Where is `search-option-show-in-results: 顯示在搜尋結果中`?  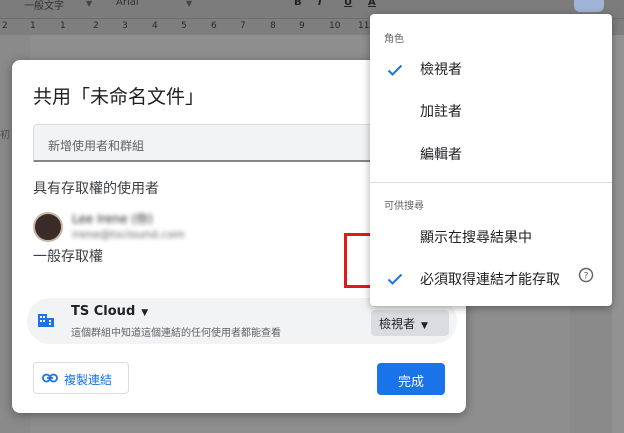
search-option-show-in-results: 顯示在搜尋結果中 is located at coordinates (476, 237).